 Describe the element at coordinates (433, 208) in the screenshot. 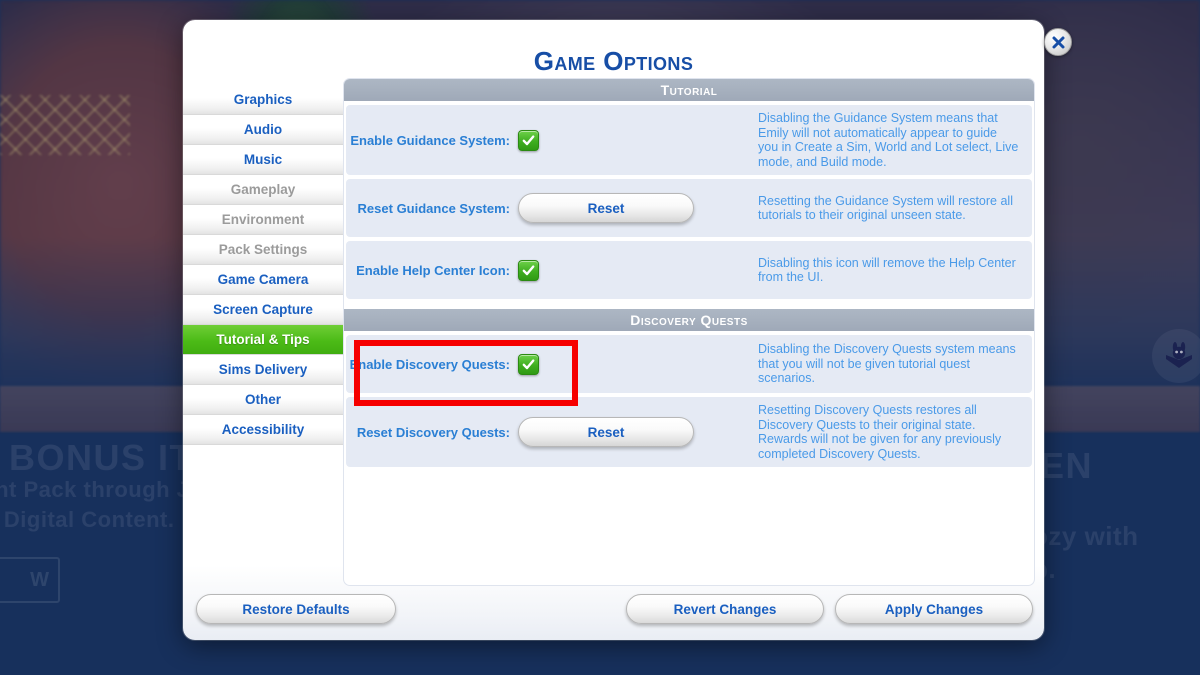

I see `option-label: Reset Guidance System:` at that location.